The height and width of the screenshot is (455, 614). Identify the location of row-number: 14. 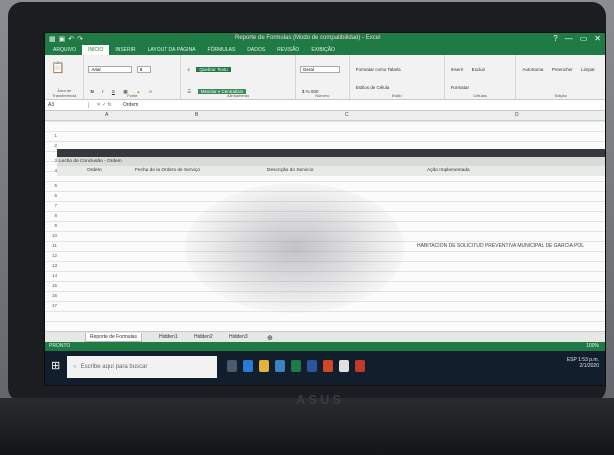
(51, 275).